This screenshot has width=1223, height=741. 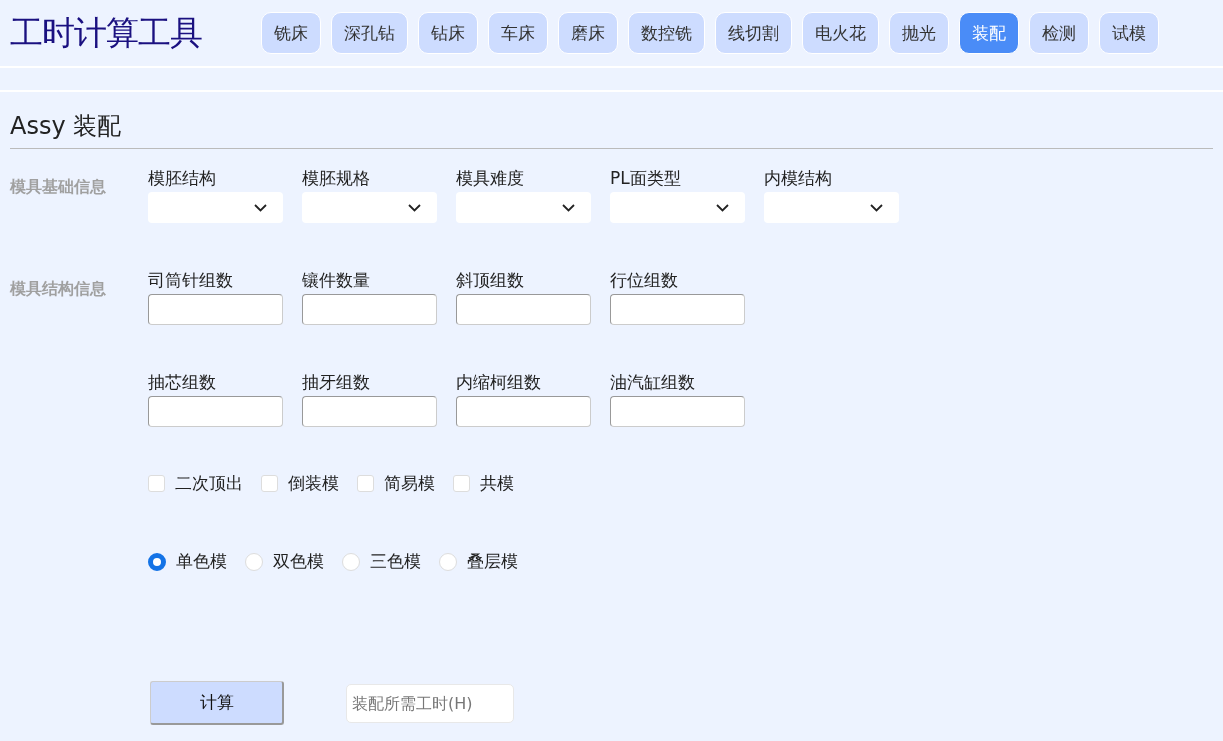 I want to click on field-label: 行位组数, so click(x=644, y=281).